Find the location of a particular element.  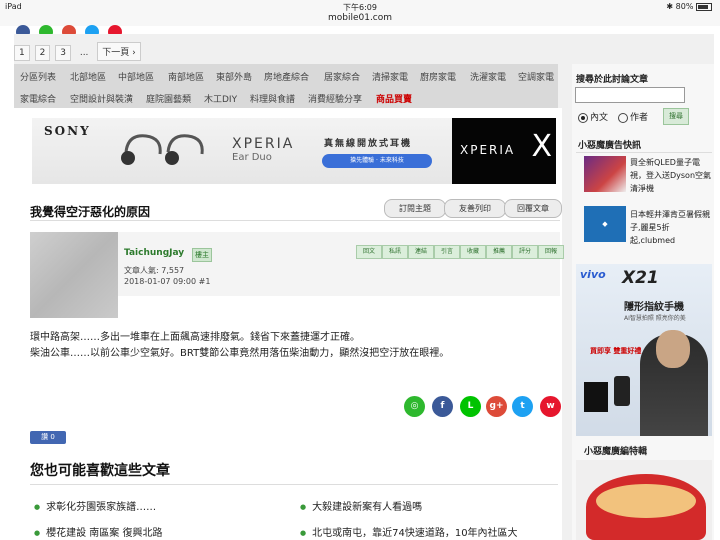

related-heading: 您也可能喜歡這些文章 is located at coordinates (100, 471).